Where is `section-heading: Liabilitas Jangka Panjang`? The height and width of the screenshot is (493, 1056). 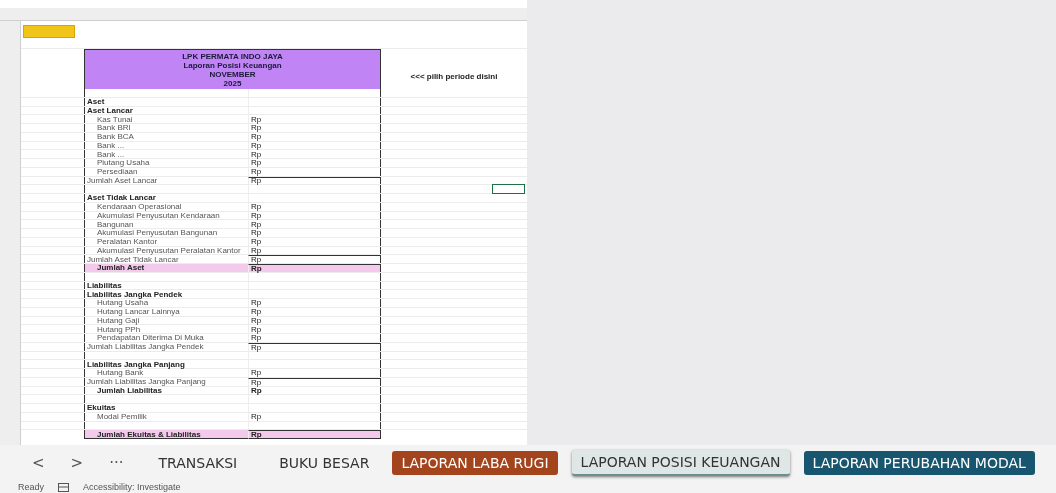 section-heading: Liabilitas Jangka Panjang is located at coordinates (135, 364).